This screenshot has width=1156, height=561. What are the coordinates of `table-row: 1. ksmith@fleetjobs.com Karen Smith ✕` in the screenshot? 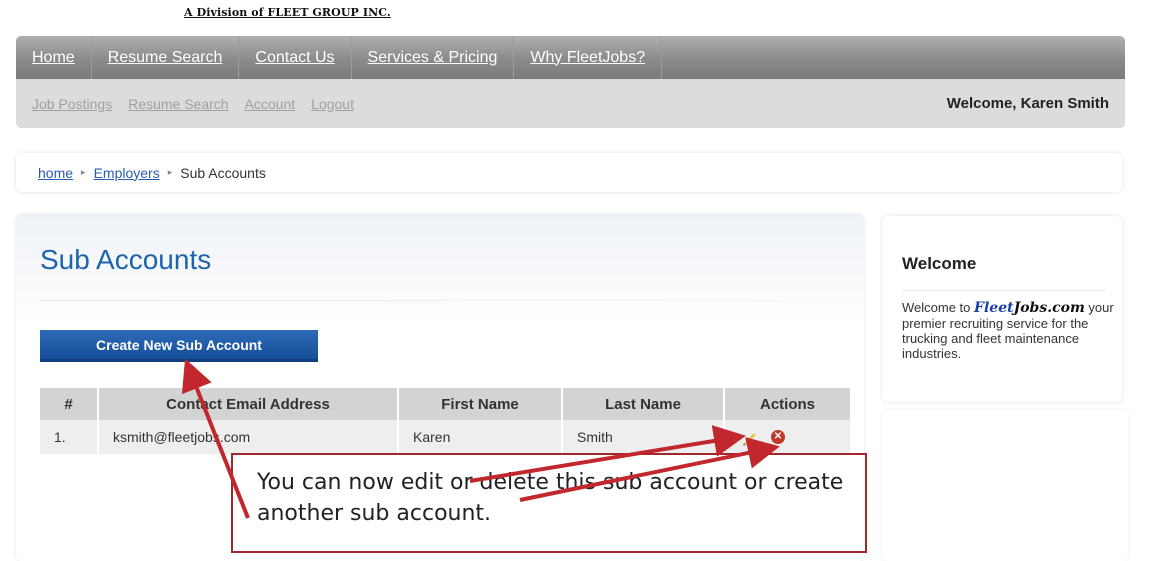 It's located at (445, 437).